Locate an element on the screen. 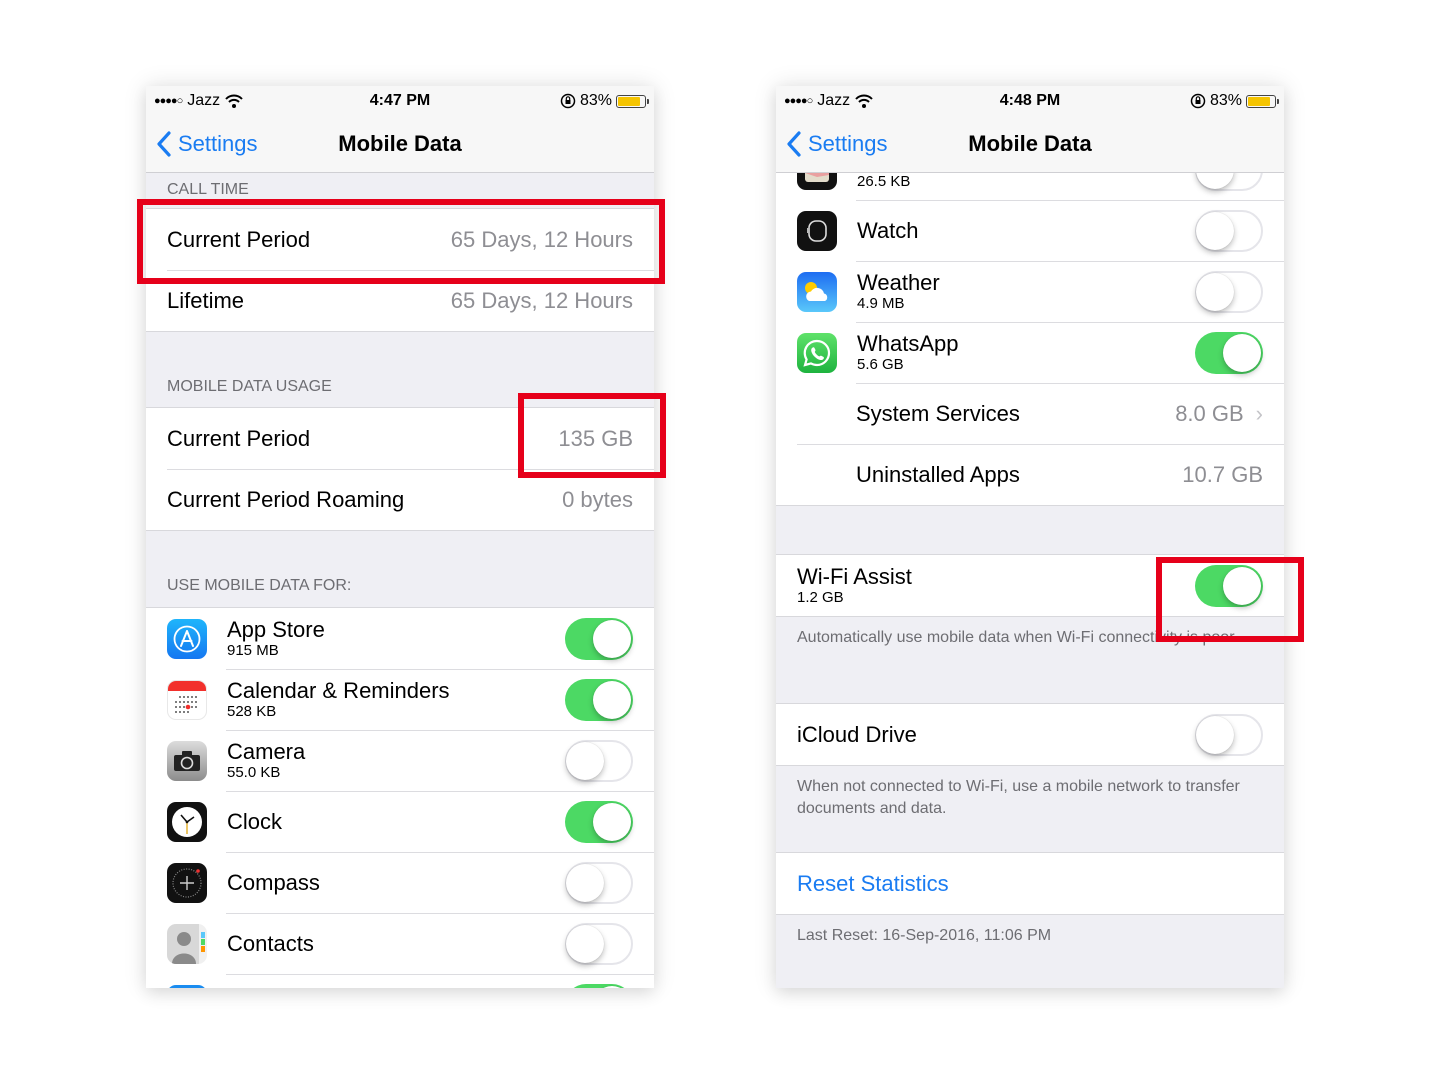 The image size is (1431, 1073). weather-icon is located at coordinates (817, 291).